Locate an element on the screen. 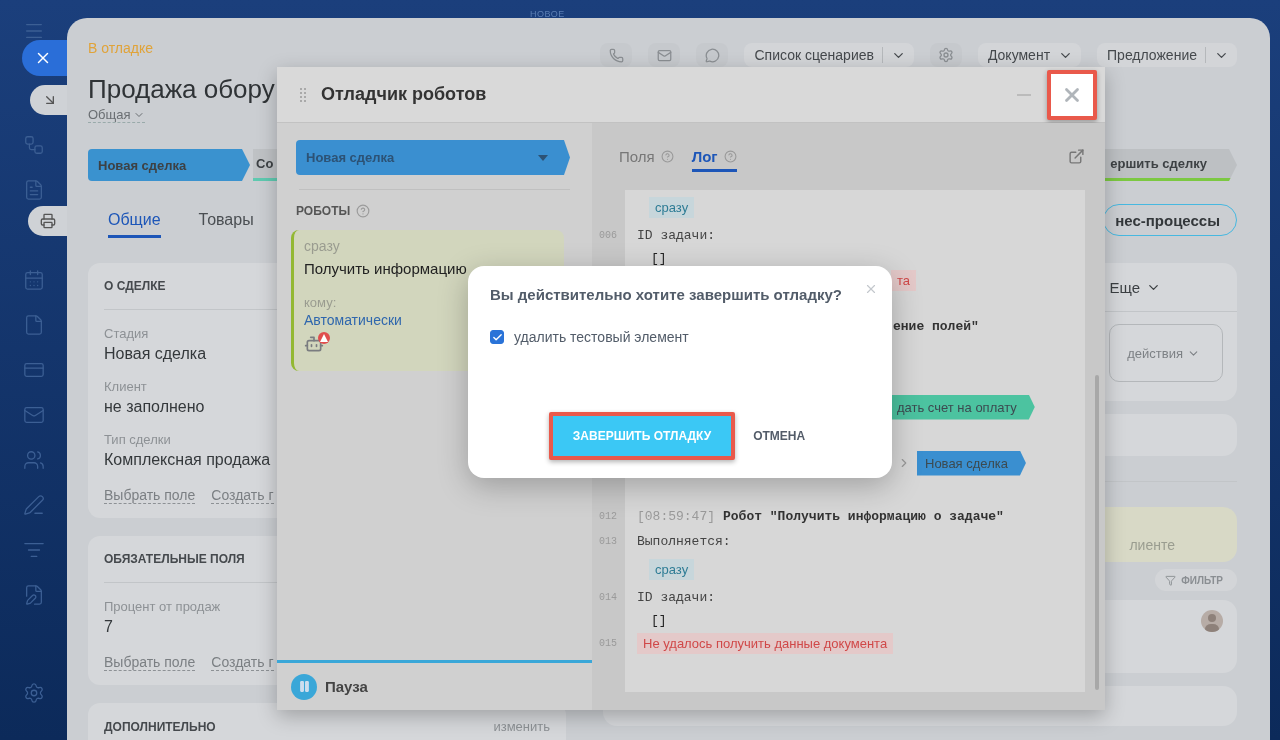 The image size is (1280, 740). log-title: ение полей" is located at coordinates (936, 326).